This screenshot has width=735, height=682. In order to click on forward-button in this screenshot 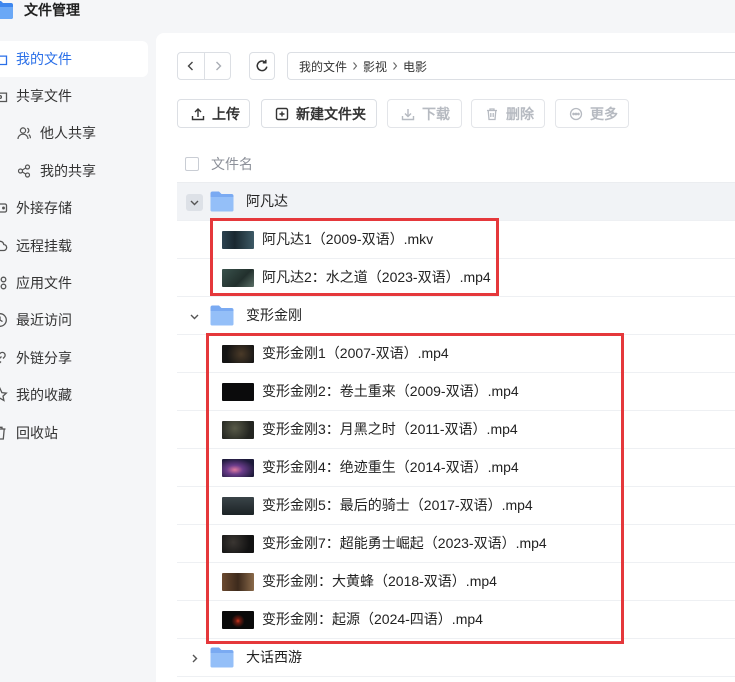, I will do `click(217, 66)`.